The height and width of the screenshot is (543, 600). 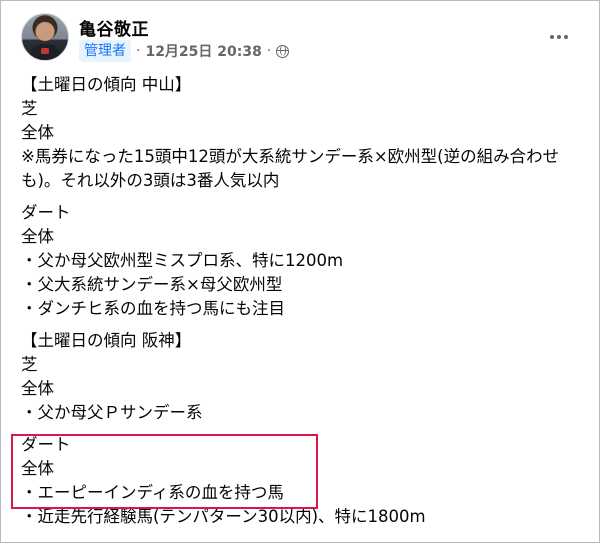 I want to click on post-text-line: ・父か母父Ｐサンデー系, so click(x=112, y=412).